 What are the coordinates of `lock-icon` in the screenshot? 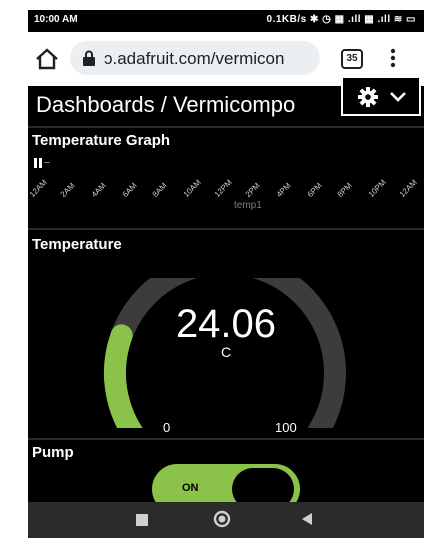 It's located at (89, 58).